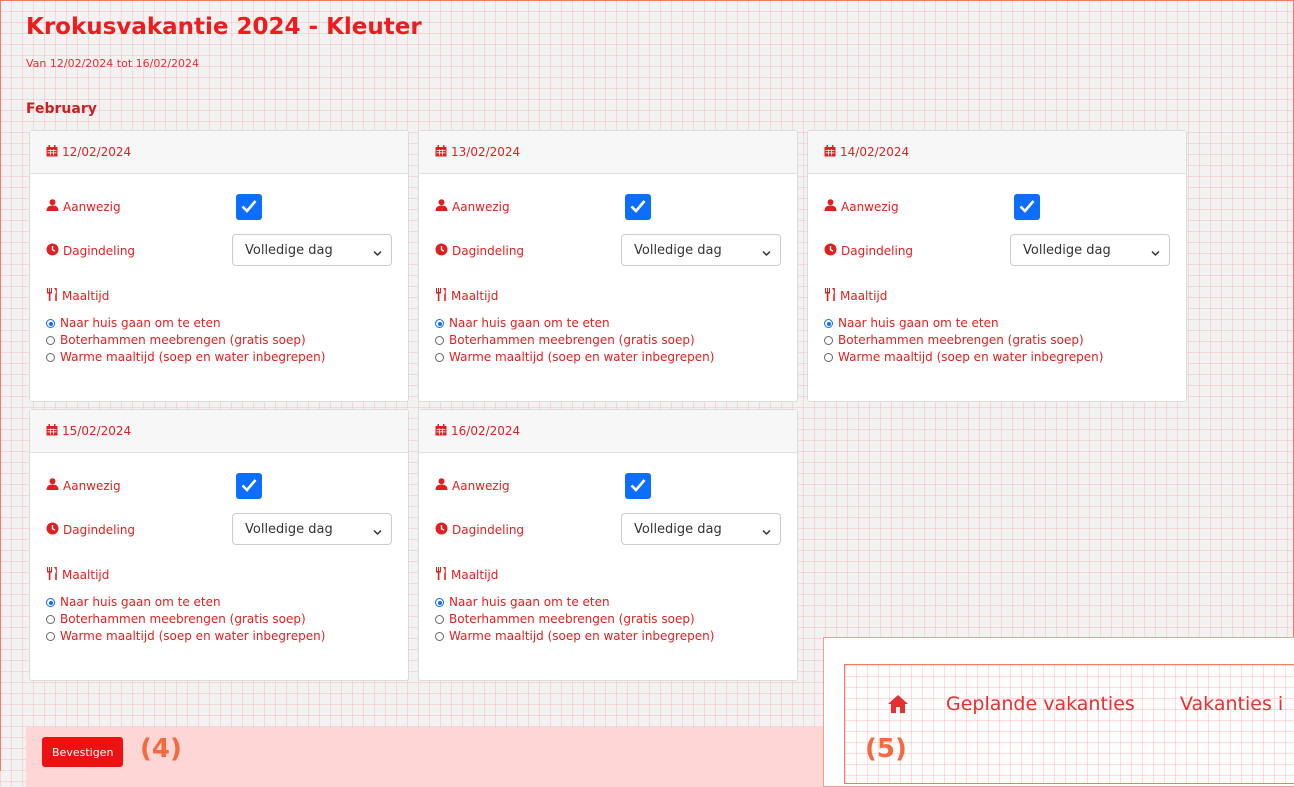 This screenshot has height=787, width=1294. What do you see at coordinates (83, 752) in the screenshot?
I see `confirm-button: Bevestigen` at bounding box center [83, 752].